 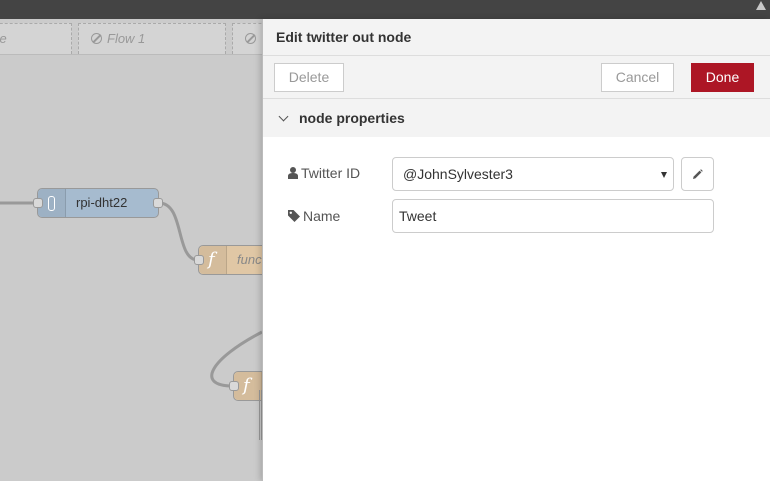 I want to click on flow-node-function: f, so click(x=245, y=386).